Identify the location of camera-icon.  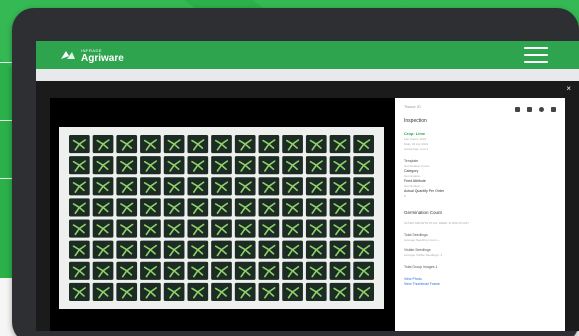
(517, 109).